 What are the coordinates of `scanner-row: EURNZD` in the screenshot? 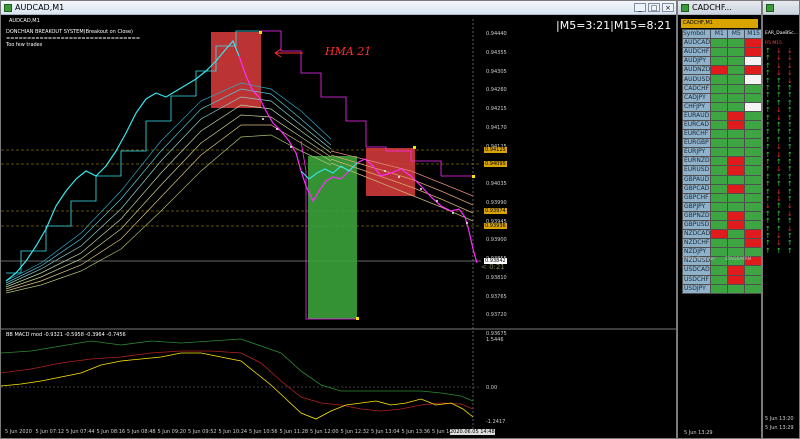 It's located at (721, 161).